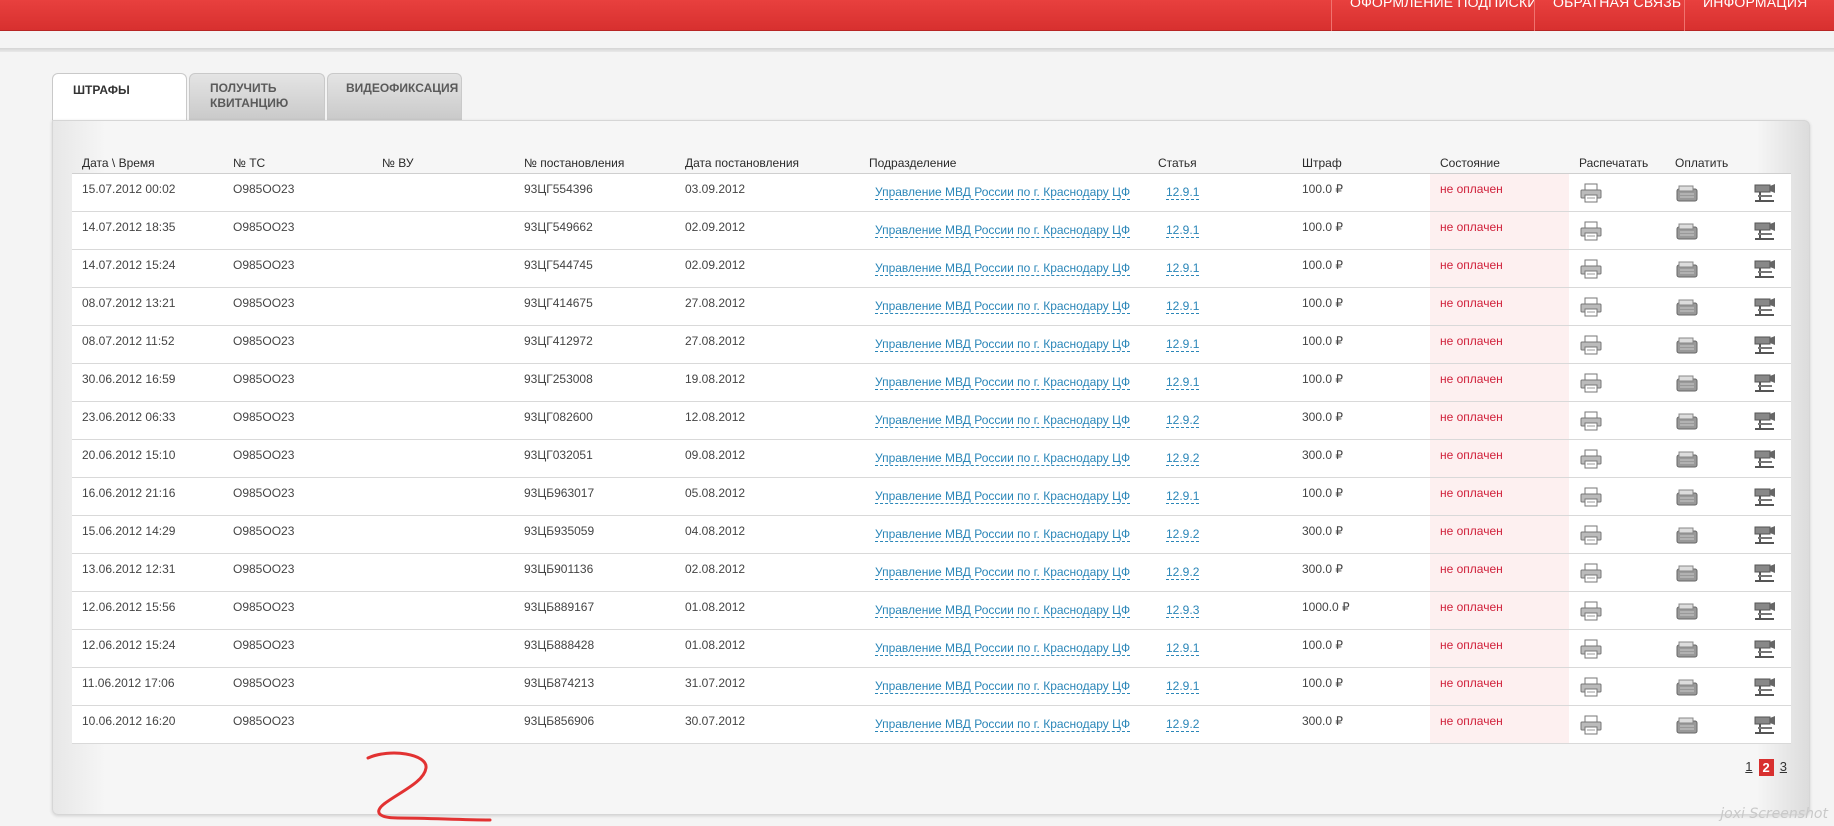  Describe the element at coordinates (1499, 458) in the screenshot. I see `cell-status: не оплачен` at that location.